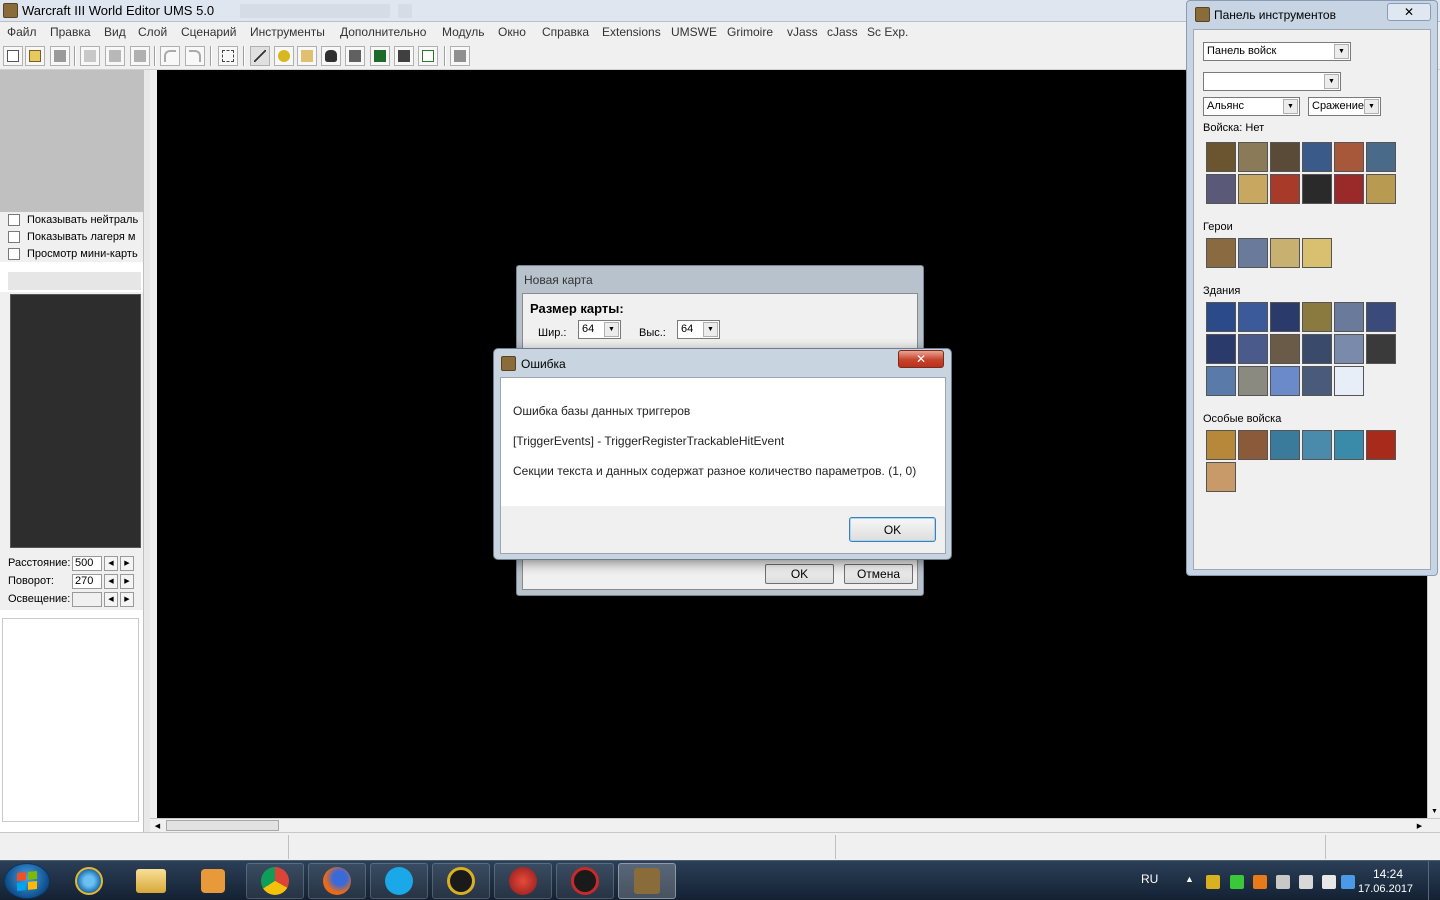  Describe the element at coordinates (698, 329) in the screenshot. I see `height-select: 64 ▼` at that location.